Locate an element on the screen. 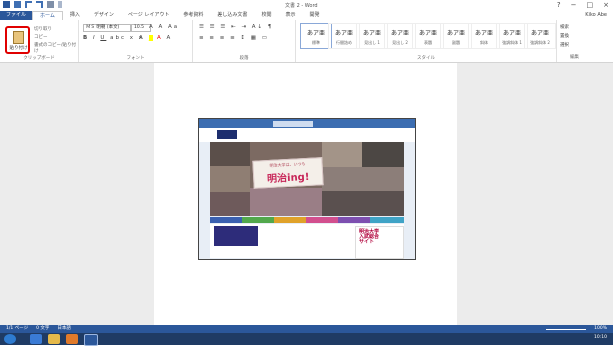  style-name: 副題 is located at coordinates (456, 42).